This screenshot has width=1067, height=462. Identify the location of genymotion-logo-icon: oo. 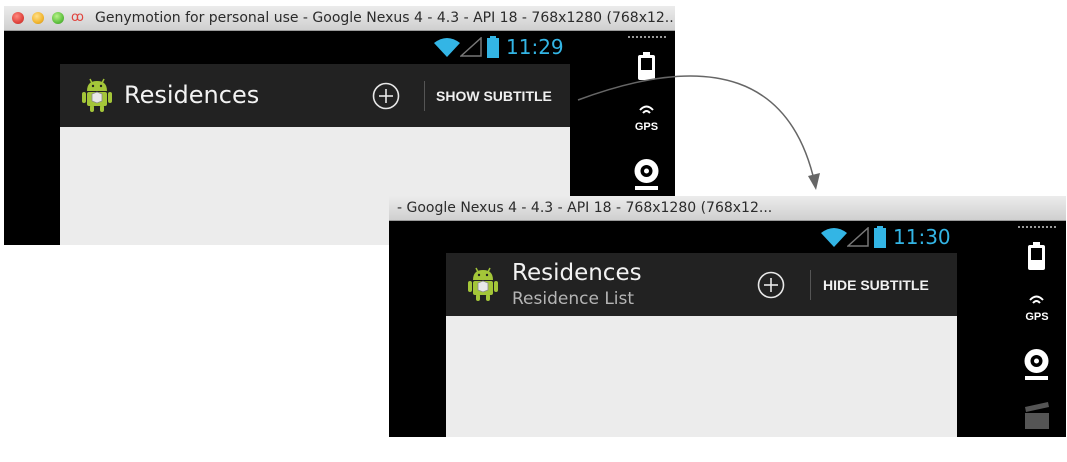
(77, 17).